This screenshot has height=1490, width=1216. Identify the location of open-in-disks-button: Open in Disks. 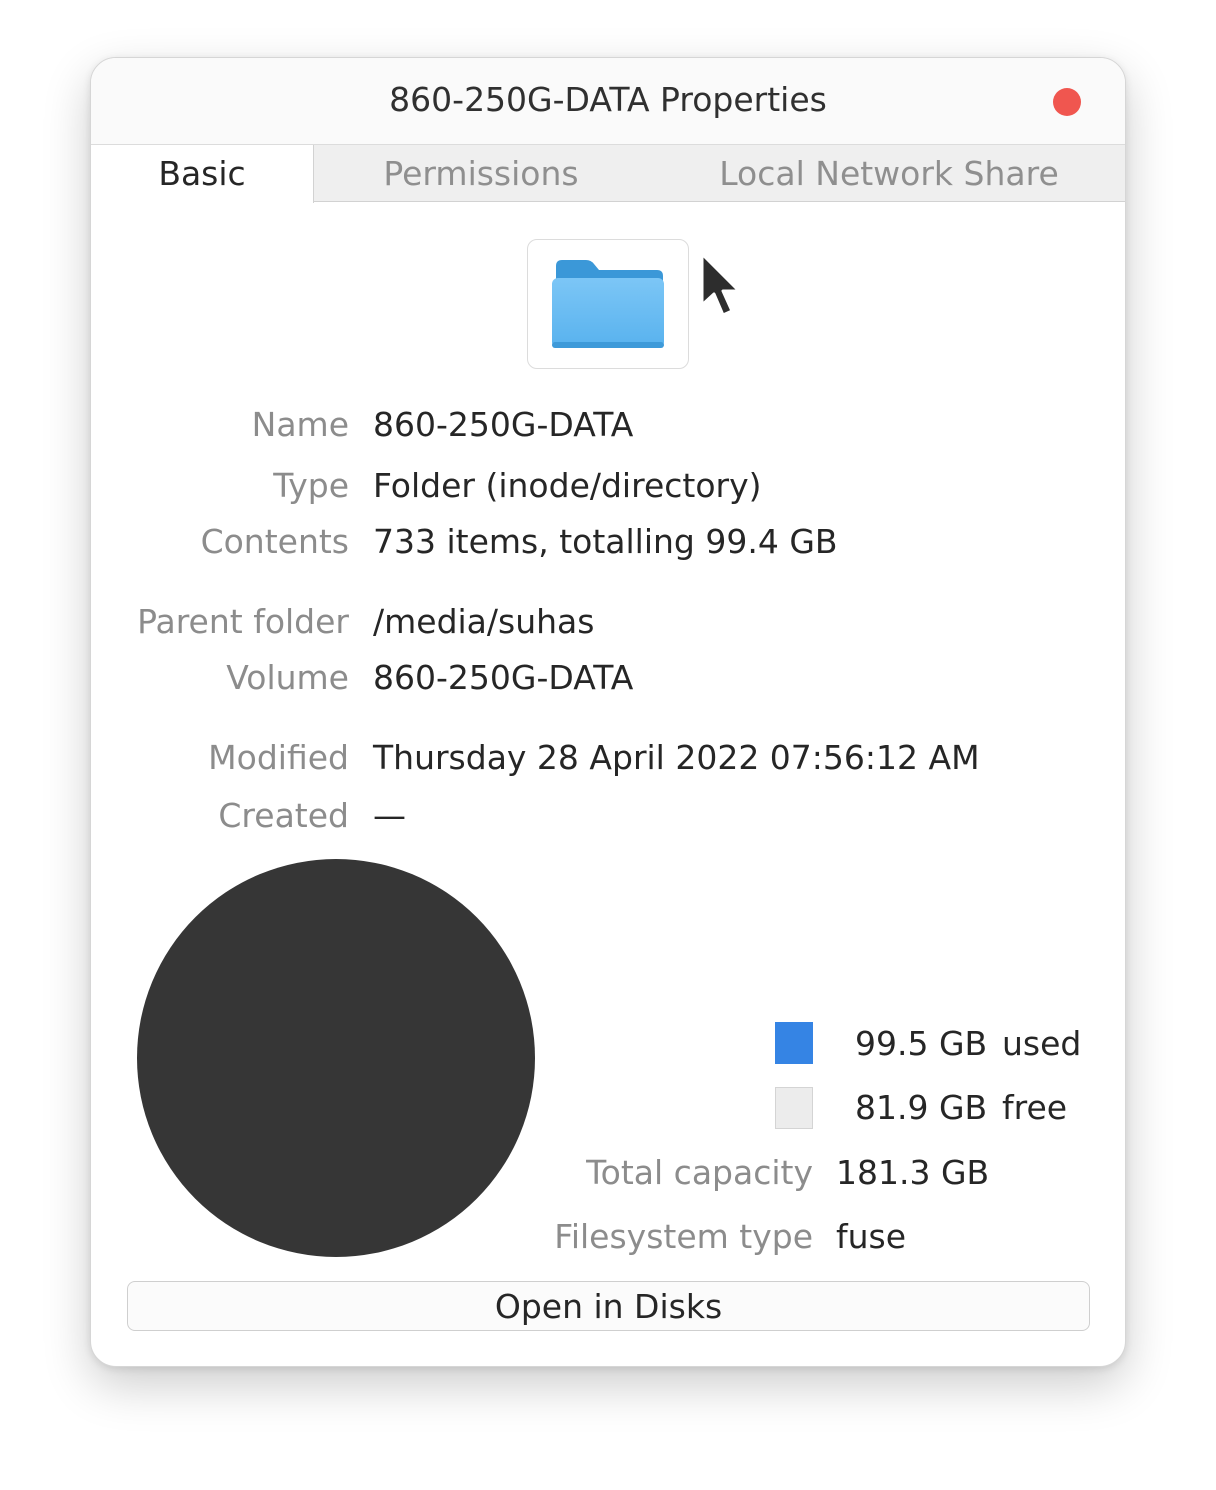
(608, 1306).